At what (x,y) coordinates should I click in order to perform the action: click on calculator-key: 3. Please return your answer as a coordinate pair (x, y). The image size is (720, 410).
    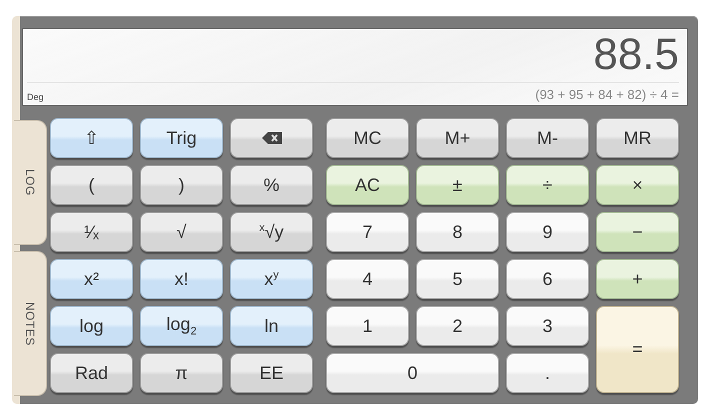
    Looking at the image, I should click on (547, 326).